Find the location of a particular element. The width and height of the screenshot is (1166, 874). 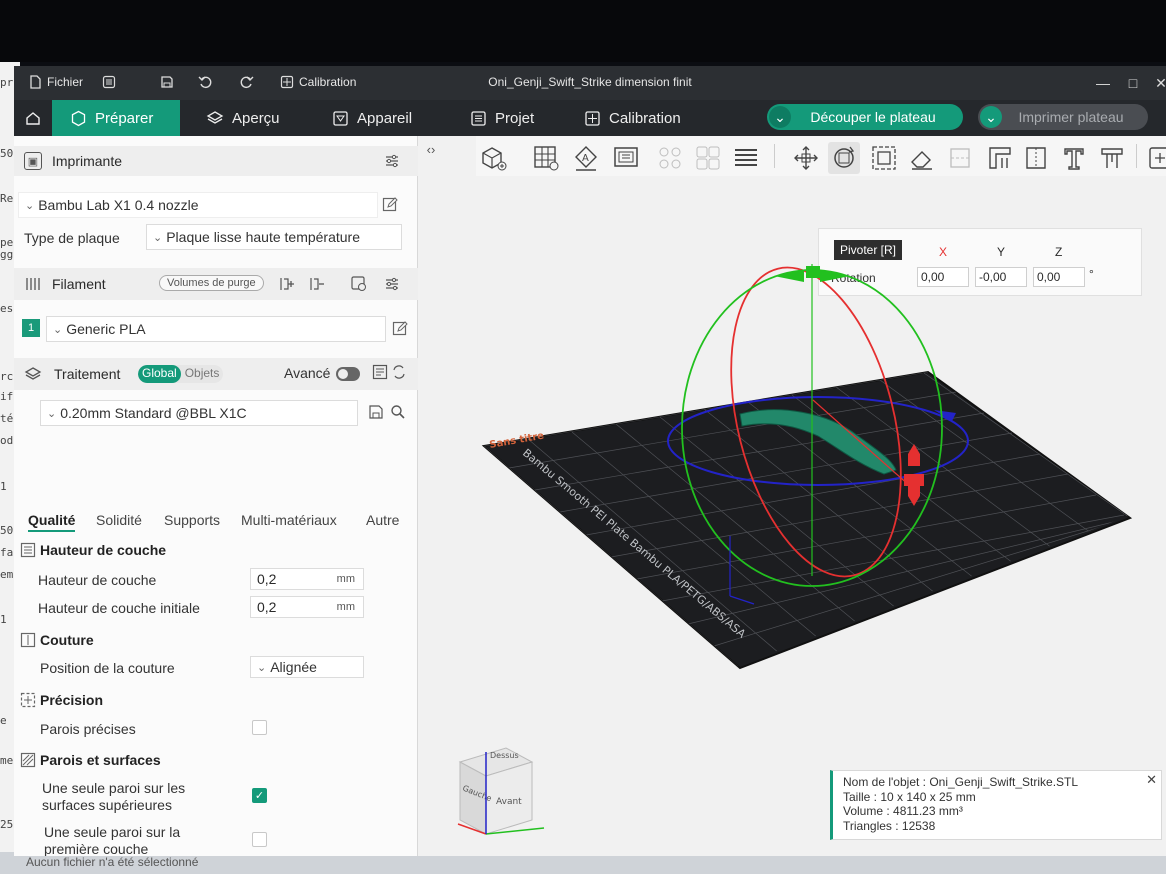

purge-volumes-button: Volumes de purge is located at coordinates (211, 283).